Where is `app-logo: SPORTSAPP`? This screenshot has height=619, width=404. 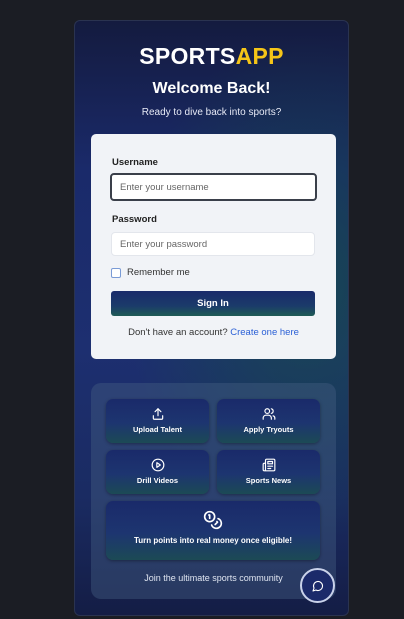
app-logo: SPORTSAPP is located at coordinates (211, 56).